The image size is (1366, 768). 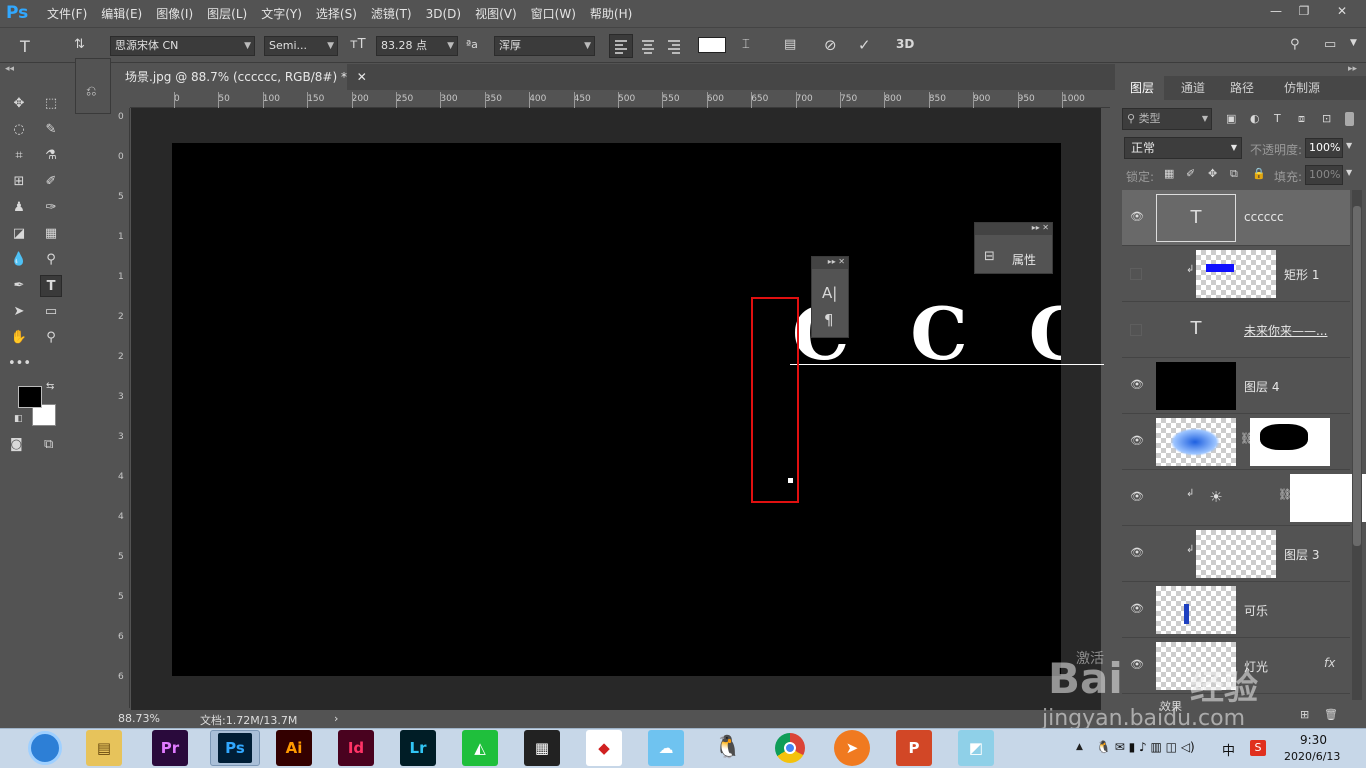 What do you see at coordinates (51, 104) in the screenshot?
I see `marquee-tool-icon: ⬚` at bounding box center [51, 104].